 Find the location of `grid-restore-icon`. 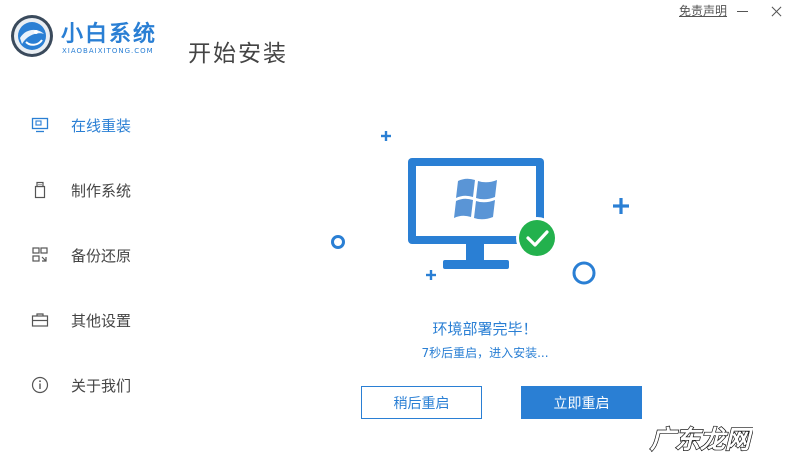

grid-restore-icon is located at coordinates (40, 254).